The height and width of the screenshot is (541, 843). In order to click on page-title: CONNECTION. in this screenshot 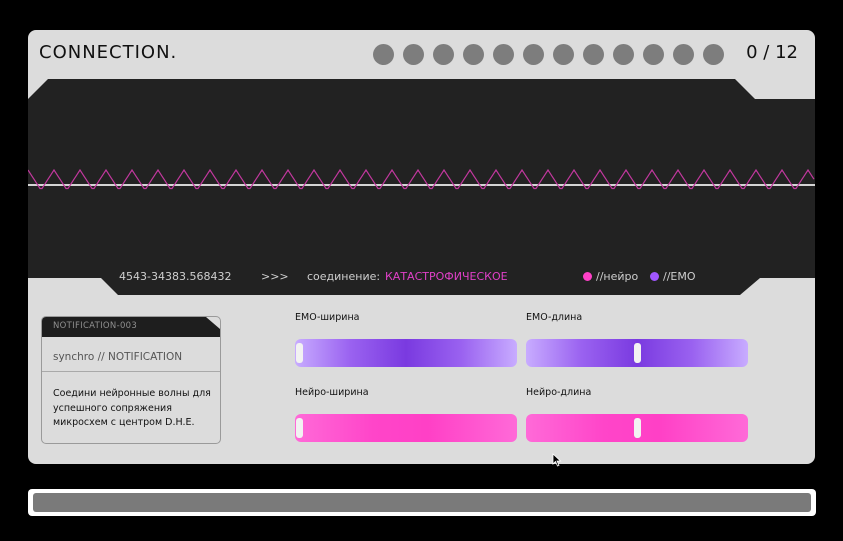, I will do `click(108, 52)`.